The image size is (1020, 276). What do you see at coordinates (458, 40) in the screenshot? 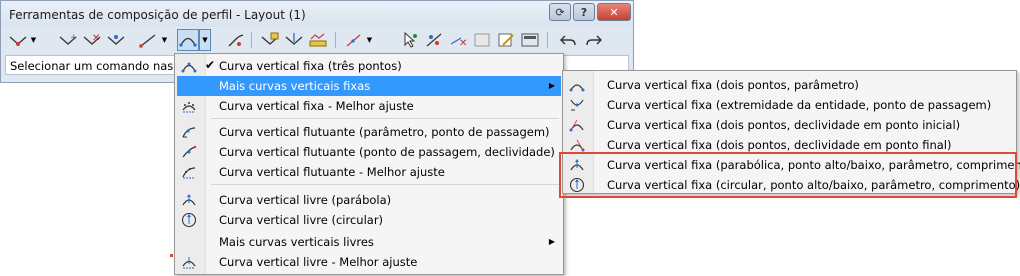
I see `delete-entity-icon: ✕` at bounding box center [458, 40].